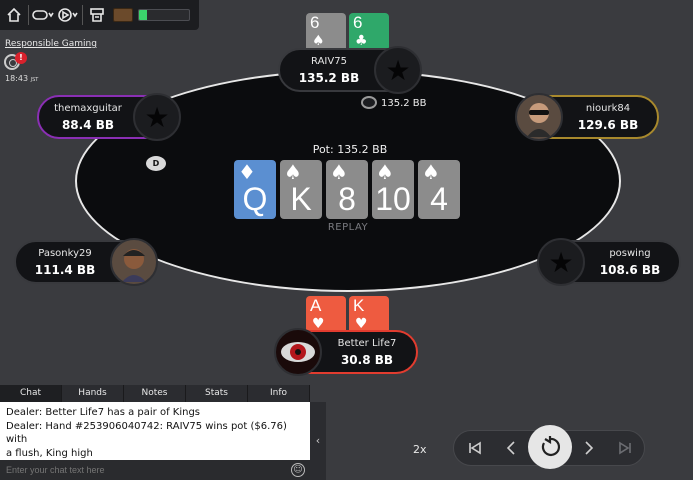 The image size is (693, 480). I want to click on skip-to-start-icon, so click(475, 448).